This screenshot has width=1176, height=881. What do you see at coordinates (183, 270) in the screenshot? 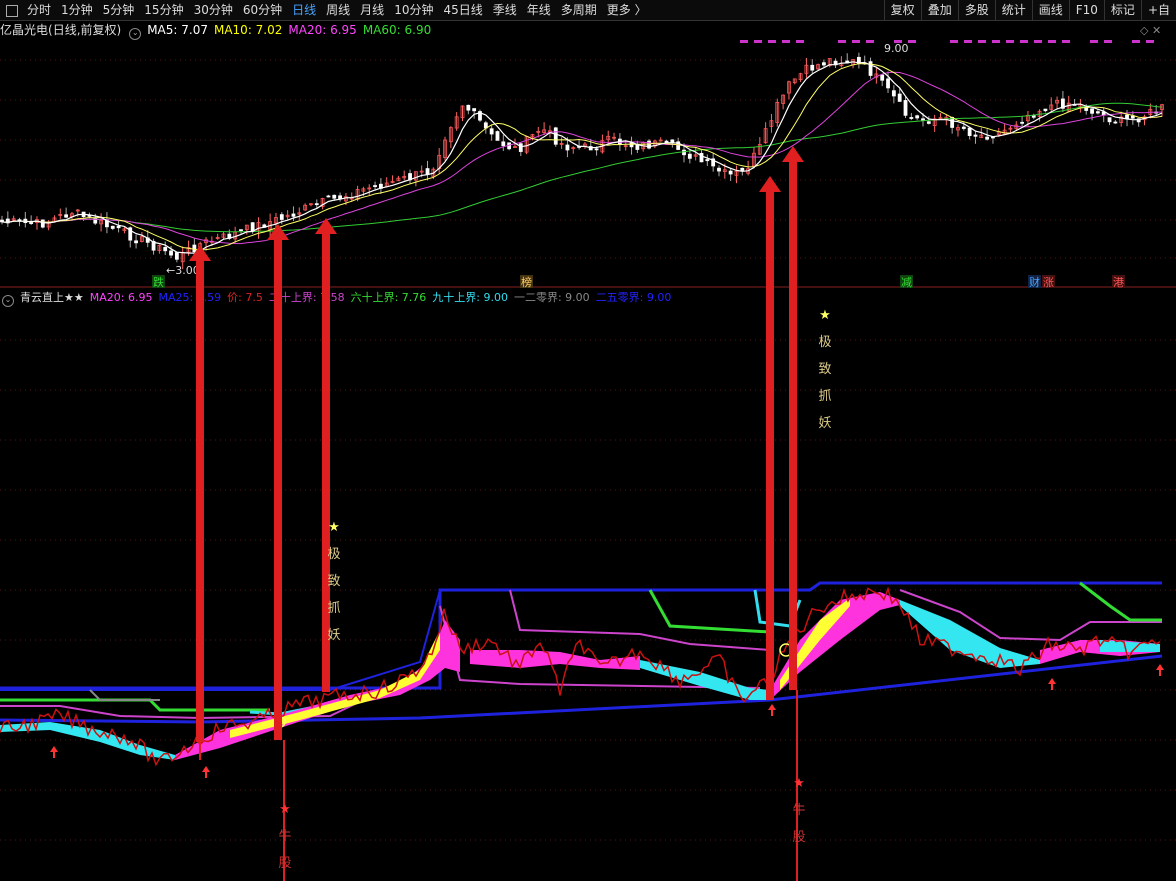
I see `low-price-label: ←3.00` at bounding box center [183, 270].